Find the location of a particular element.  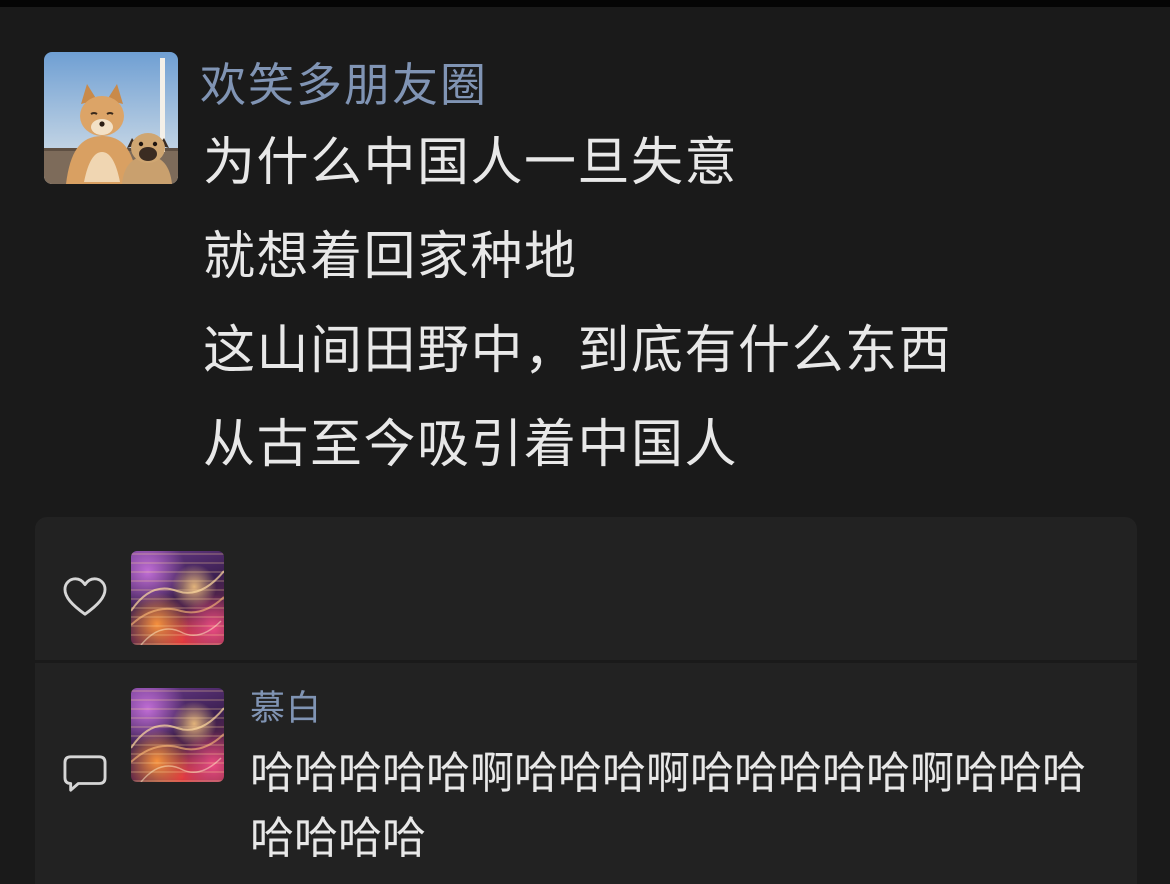

post-text-line-3: 这山间田野中，到底有什么东西 is located at coordinates (578, 351).